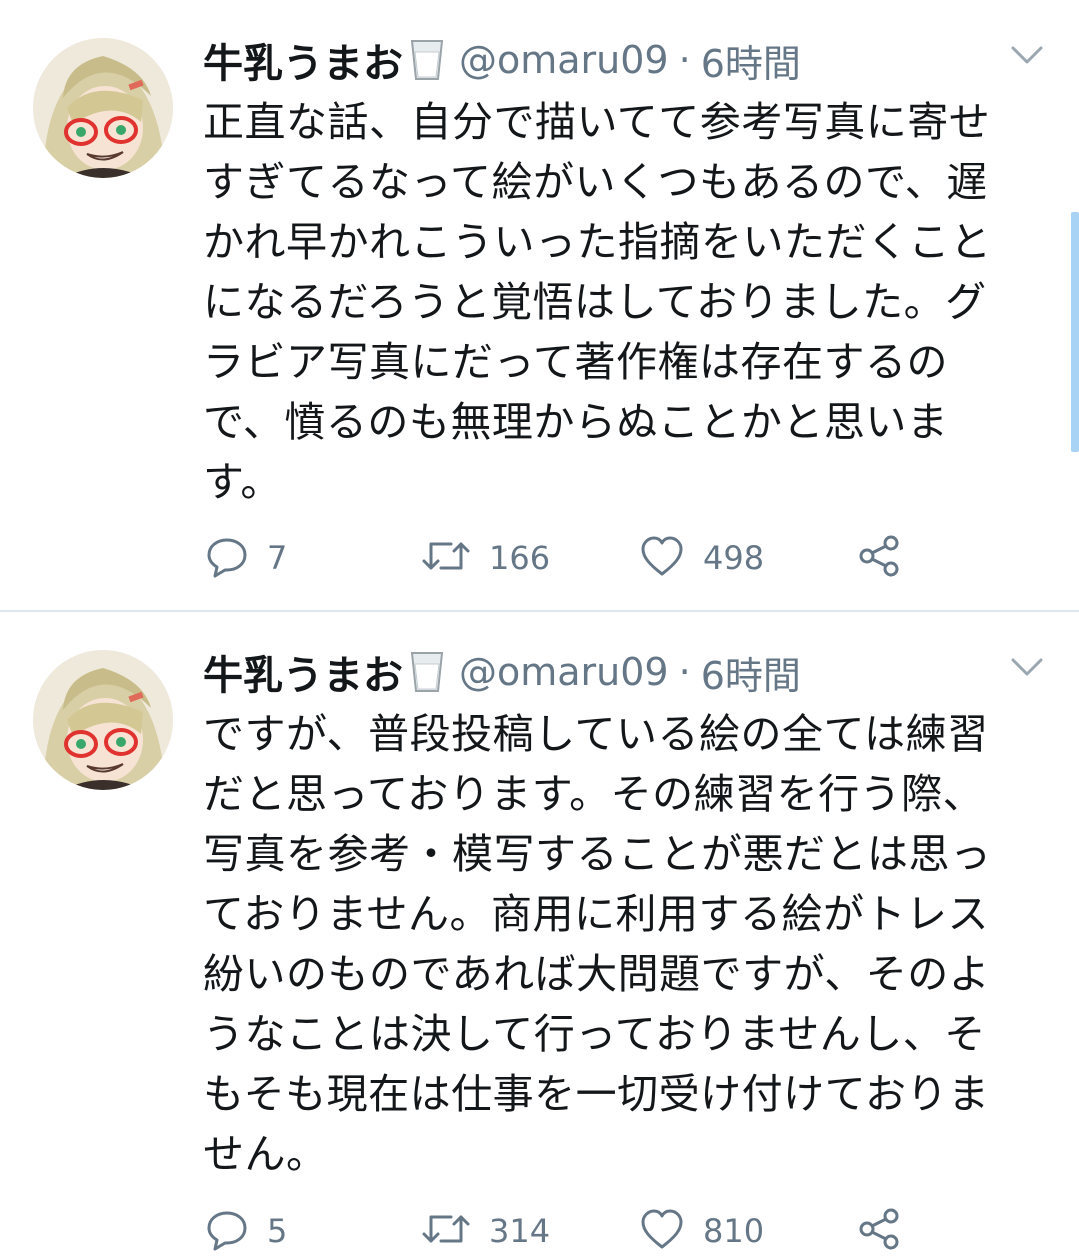 The width and height of the screenshot is (1079, 1256). I want to click on reply-button: 5, so click(246, 1231).